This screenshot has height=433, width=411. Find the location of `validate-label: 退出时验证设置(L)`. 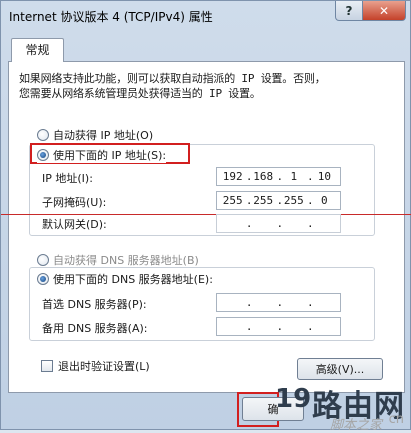

validate-label: 退出时验证设置(L) is located at coordinates (104, 366).